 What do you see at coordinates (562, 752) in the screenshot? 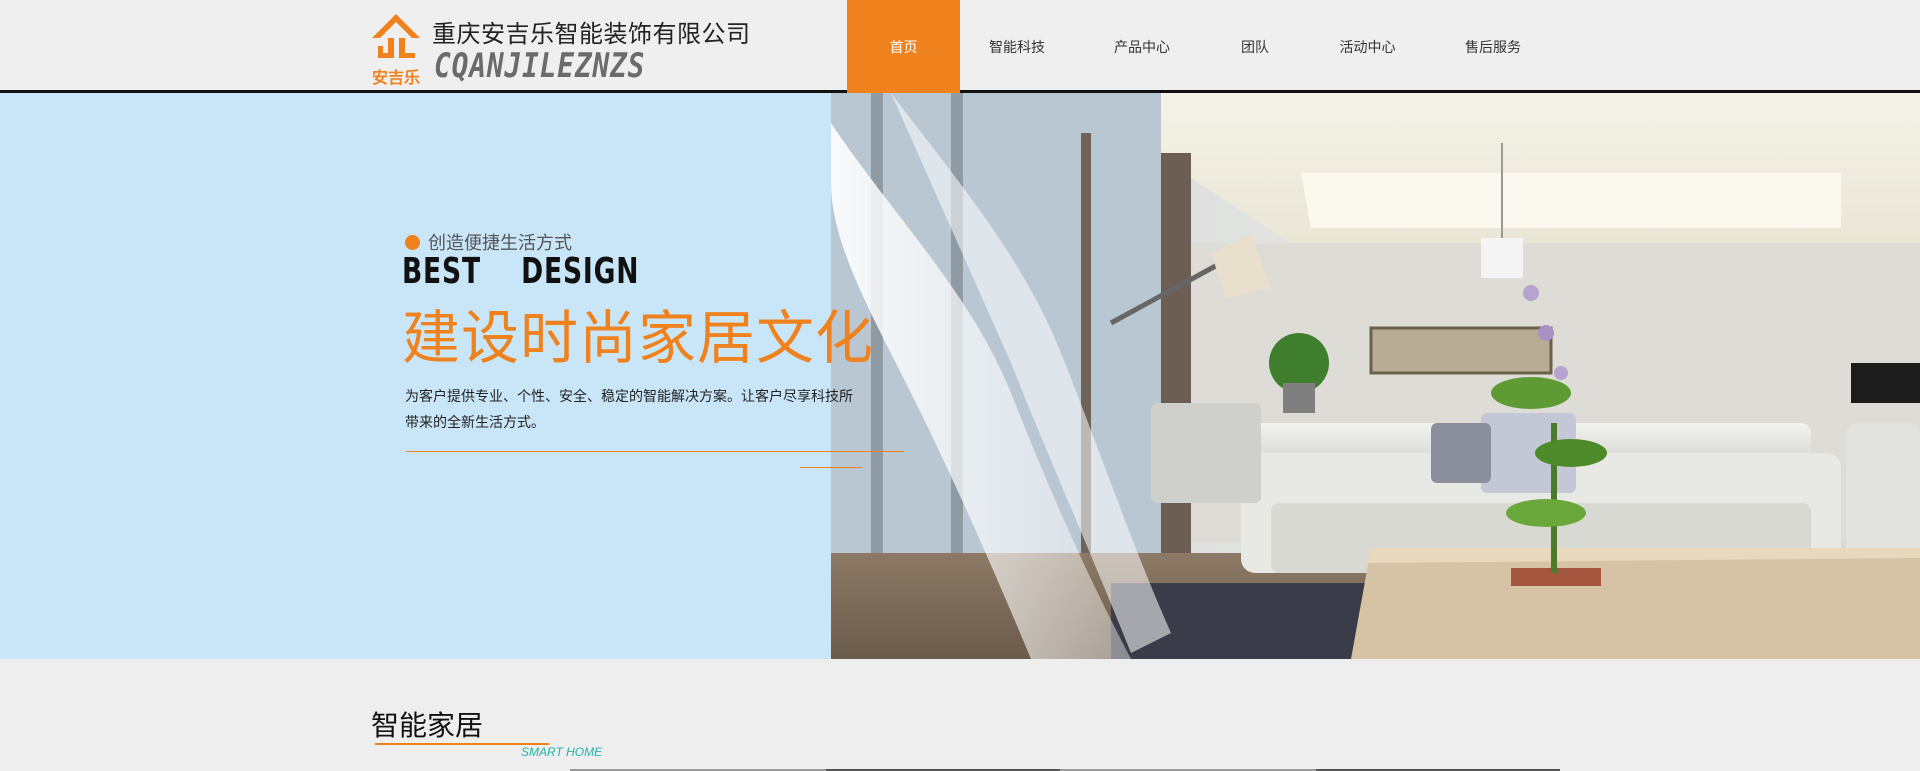
I see `section-subtitle: SMART HOME` at bounding box center [562, 752].